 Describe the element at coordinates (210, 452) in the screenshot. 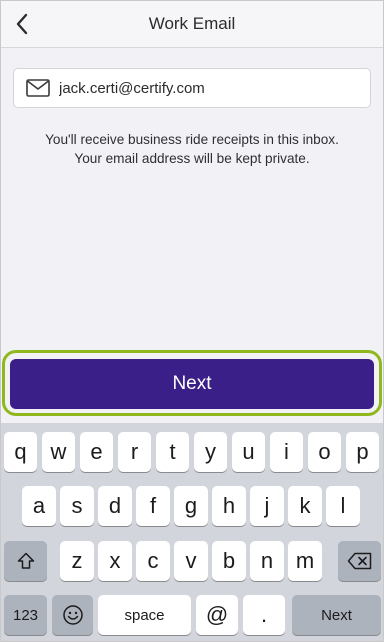

I see `key-y: y` at that location.